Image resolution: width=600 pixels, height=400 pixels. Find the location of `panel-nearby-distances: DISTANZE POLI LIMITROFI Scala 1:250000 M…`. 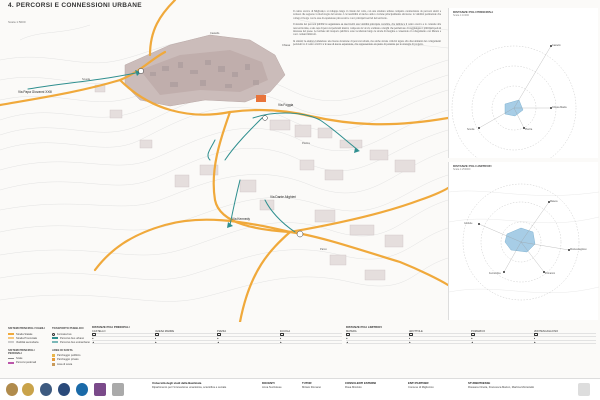

panel-nearby-distances: DISTANZE POLI LIMITROFI Scala 1:250000 M… is located at coordinates (523, 241).